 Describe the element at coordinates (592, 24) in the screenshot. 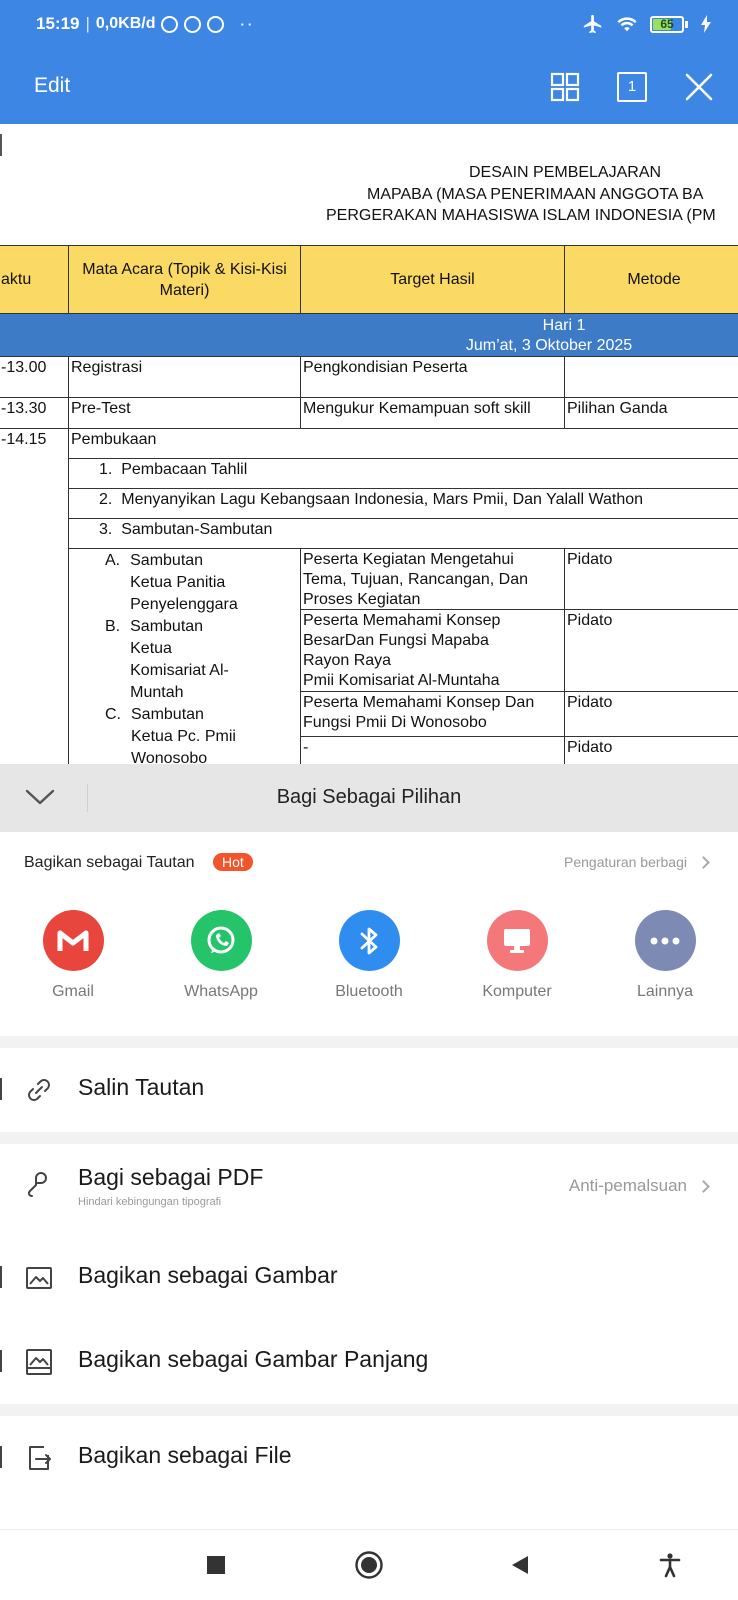

I see `airplane-mode-icon` at that location.